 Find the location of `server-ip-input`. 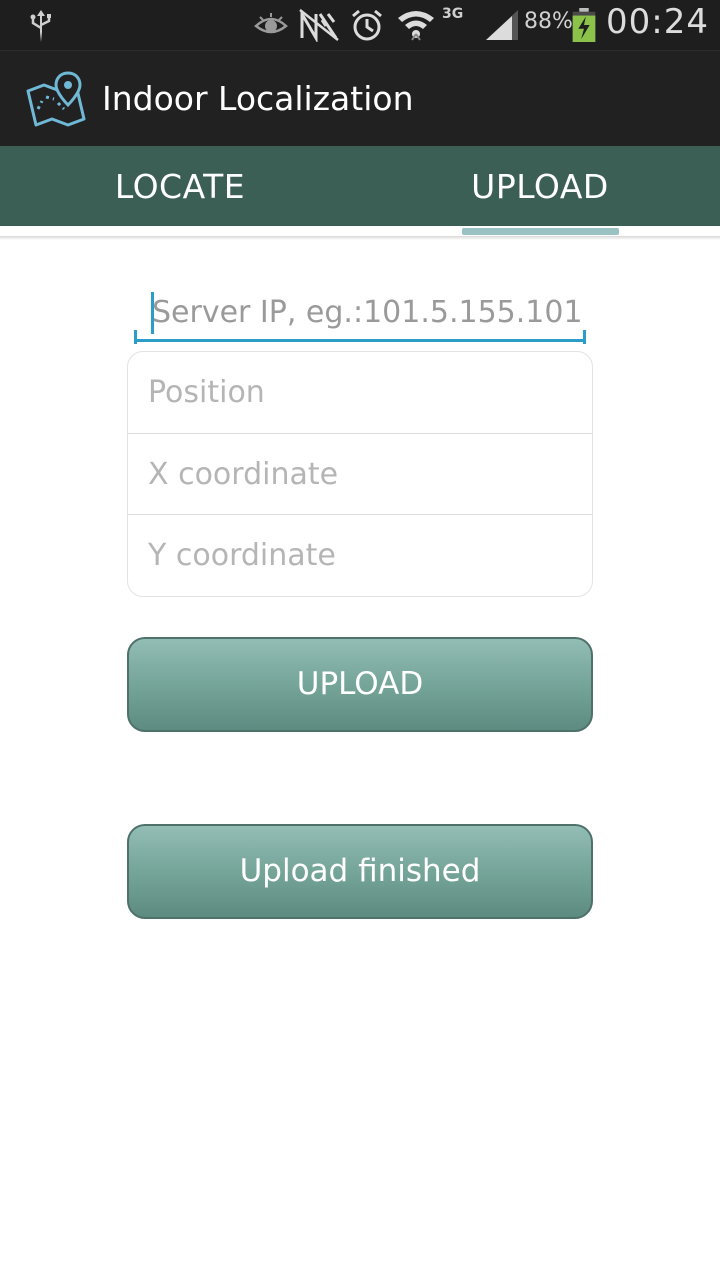

server-ip-input is located at coordinates (360, 316).